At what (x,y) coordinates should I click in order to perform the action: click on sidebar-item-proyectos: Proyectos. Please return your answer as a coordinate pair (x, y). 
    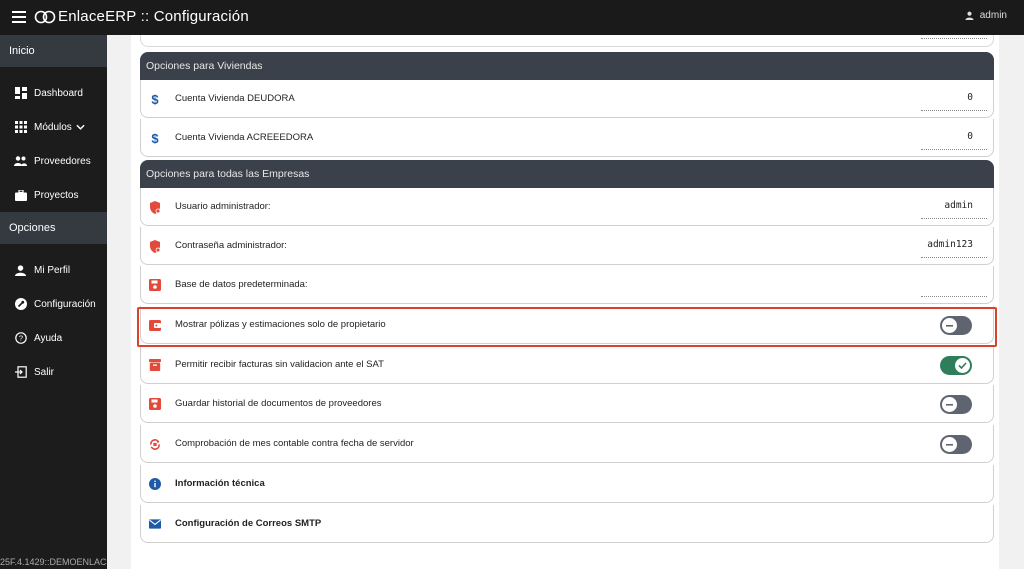
    Looking at the image, I should click on (53, 195).